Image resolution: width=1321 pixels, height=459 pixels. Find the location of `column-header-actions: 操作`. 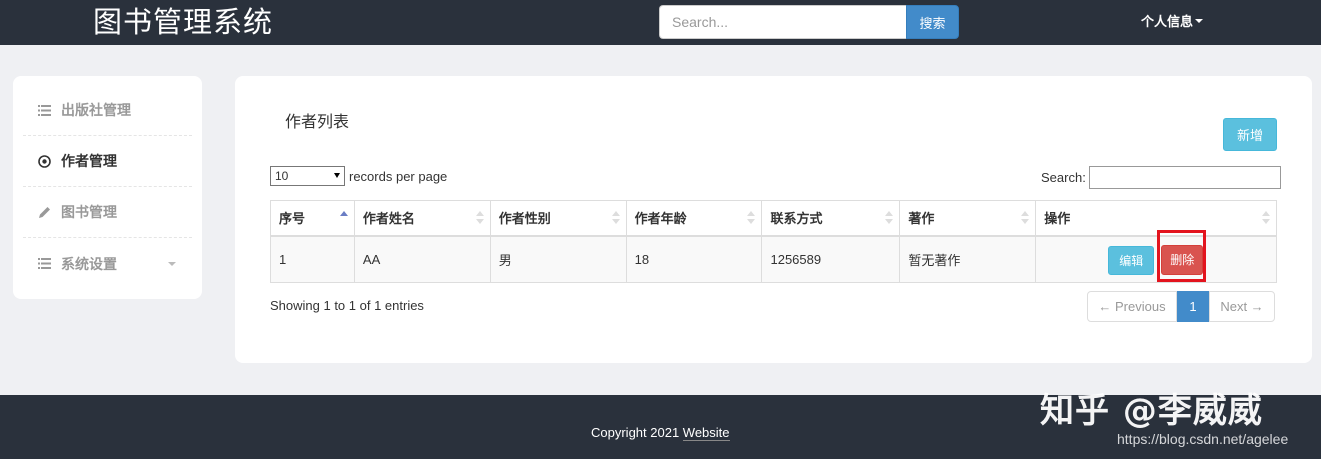

column-header-actions: 操作 is located at coordinates (1156, 218).